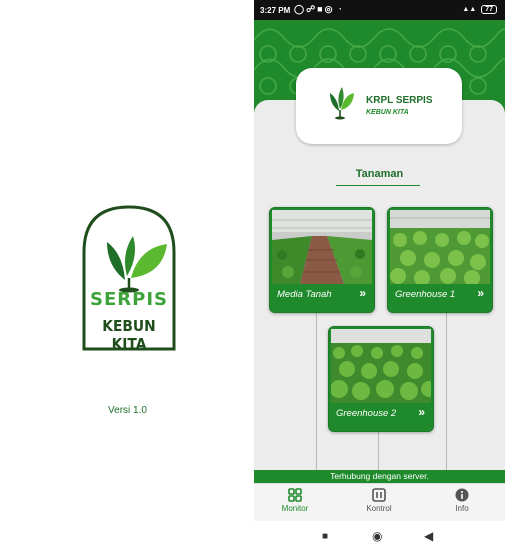  I want to click on section-title: Tanaman, so click(379, 174).